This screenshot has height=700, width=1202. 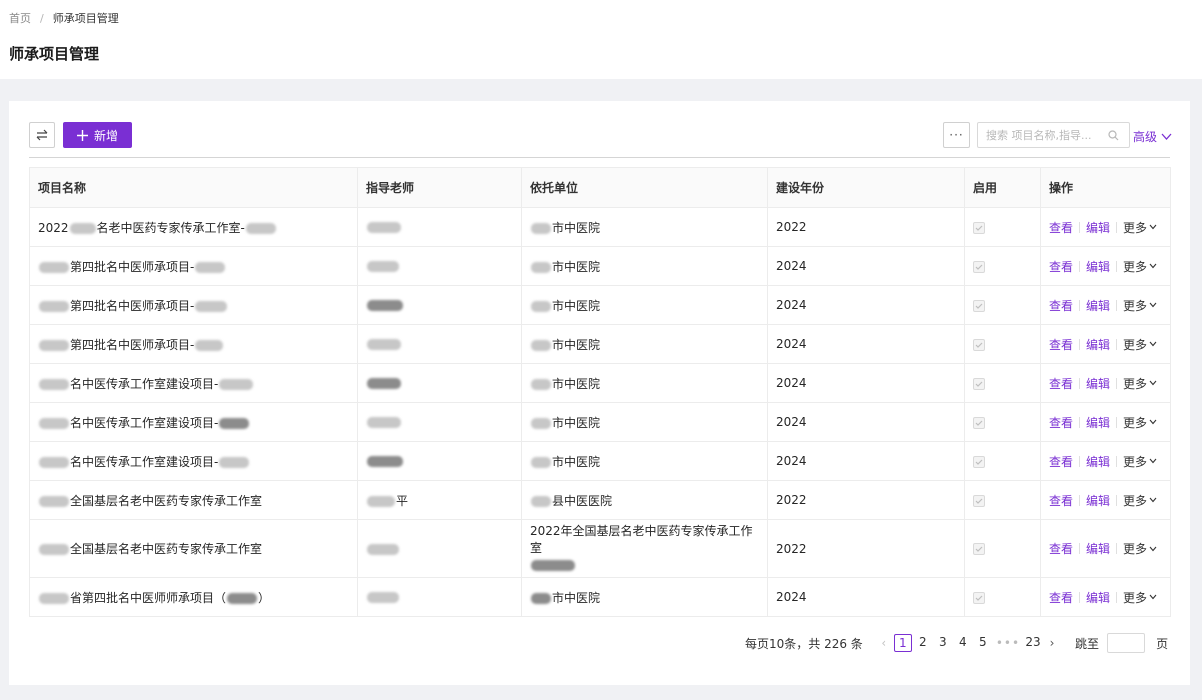 I want to click on more-options-button: ···, so click(x=956, y=135).